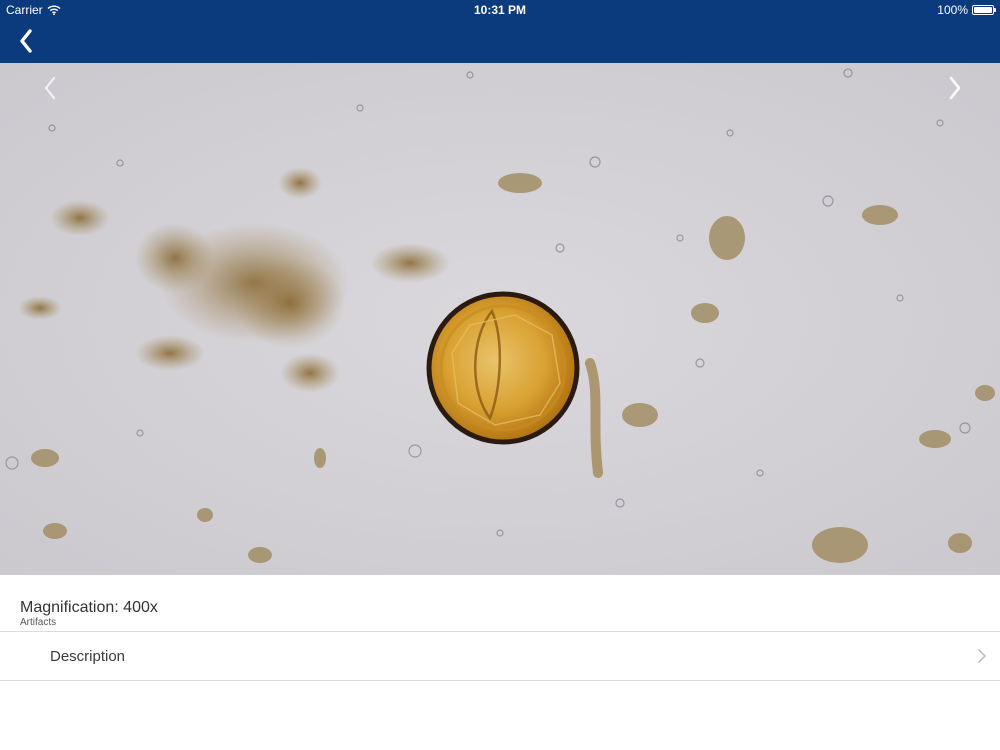  Describe the element at coordinates (38, 622) in the screenshot. I see `category-label: Artifacts` at that location.